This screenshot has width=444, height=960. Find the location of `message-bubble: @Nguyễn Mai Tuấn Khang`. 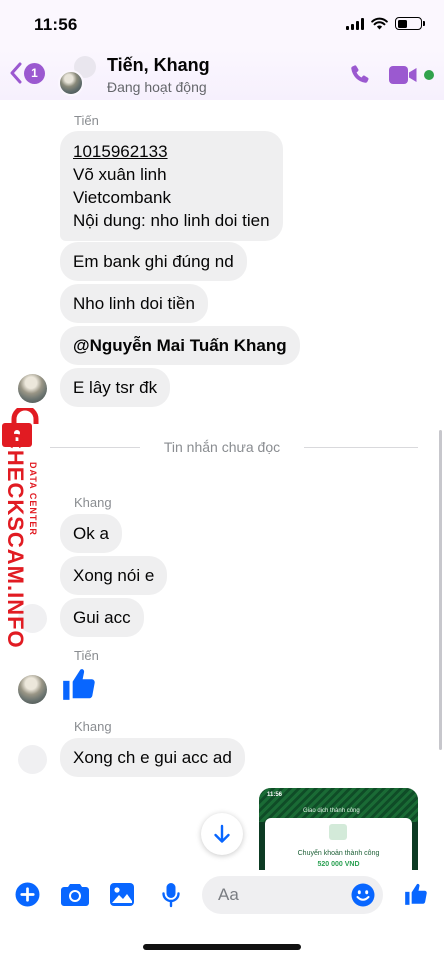

message-bubble: @Nguyễn Mai Tuấn Khang is located at coordinates (180, 345).